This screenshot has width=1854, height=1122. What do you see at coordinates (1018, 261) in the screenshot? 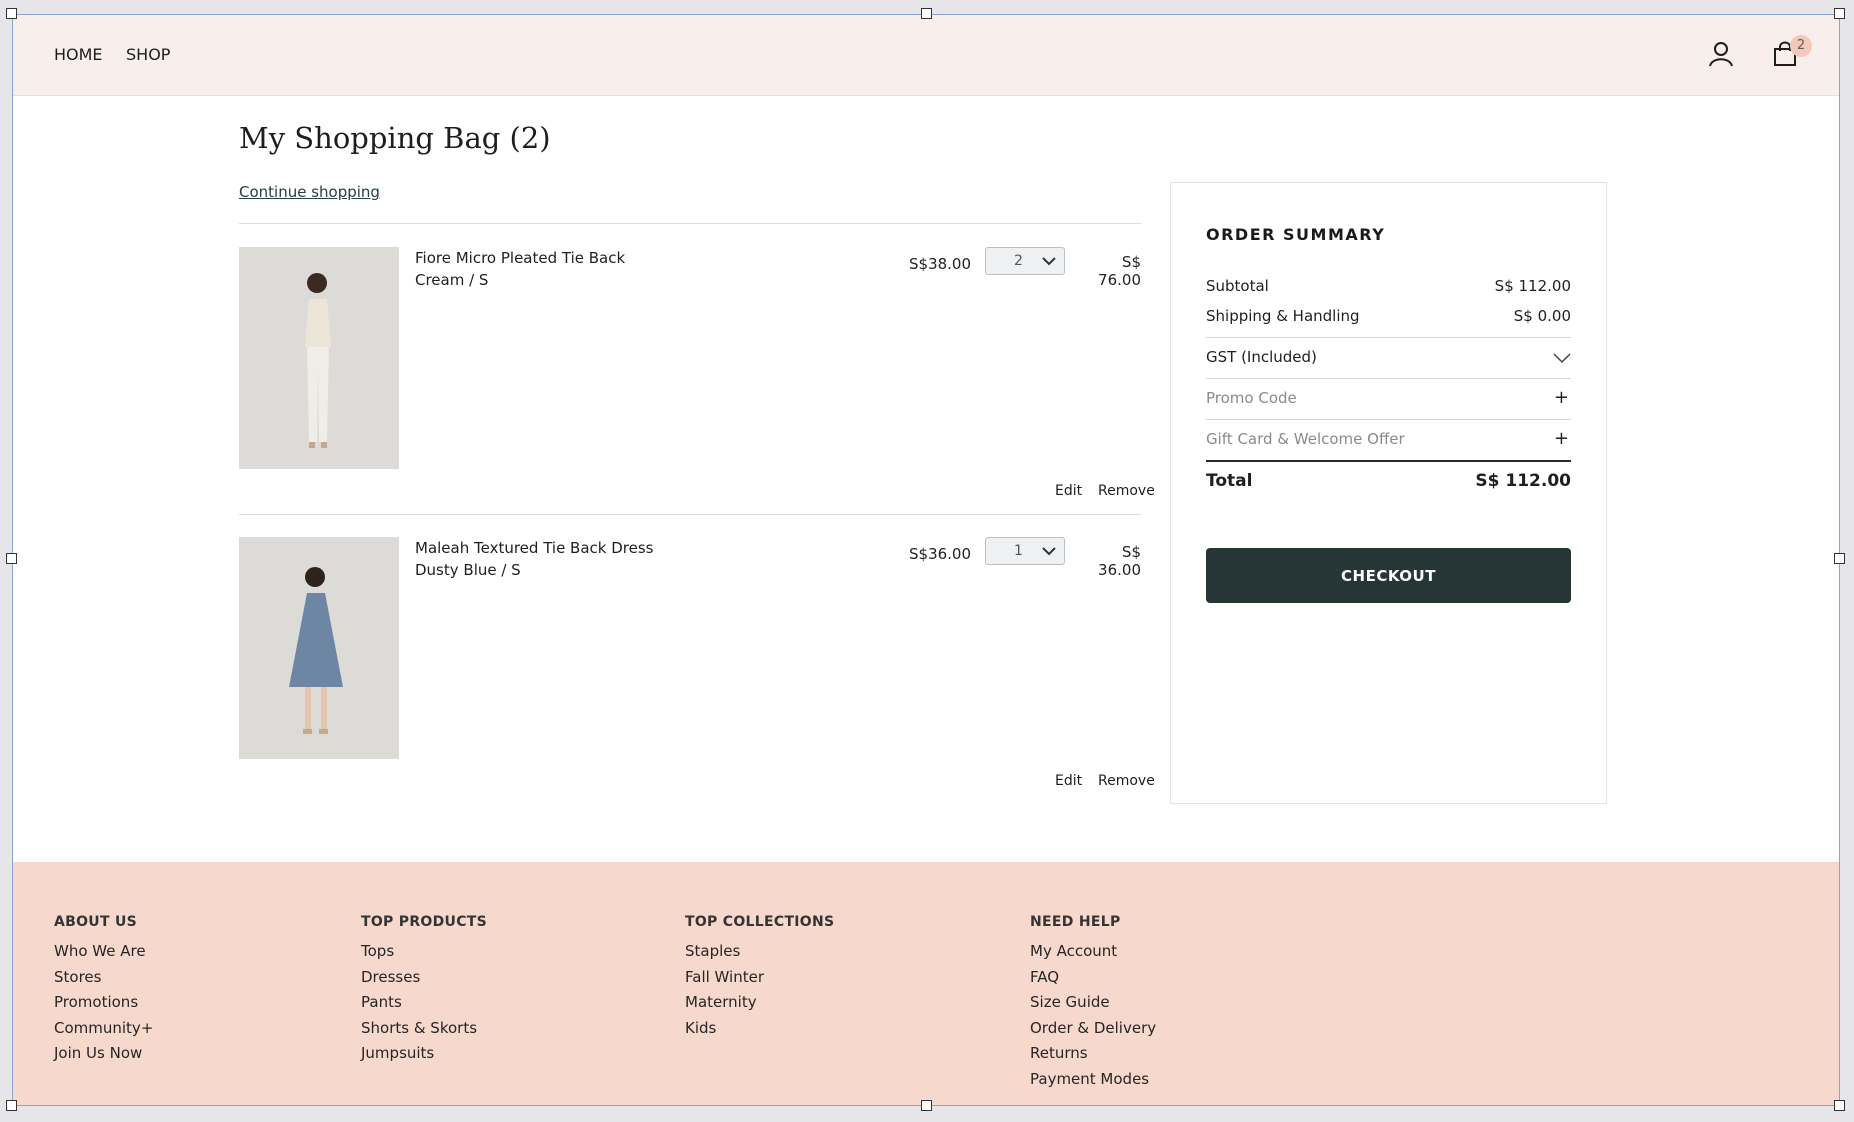
I see `quantity-value: 2` at bounding box center [1018, 261].